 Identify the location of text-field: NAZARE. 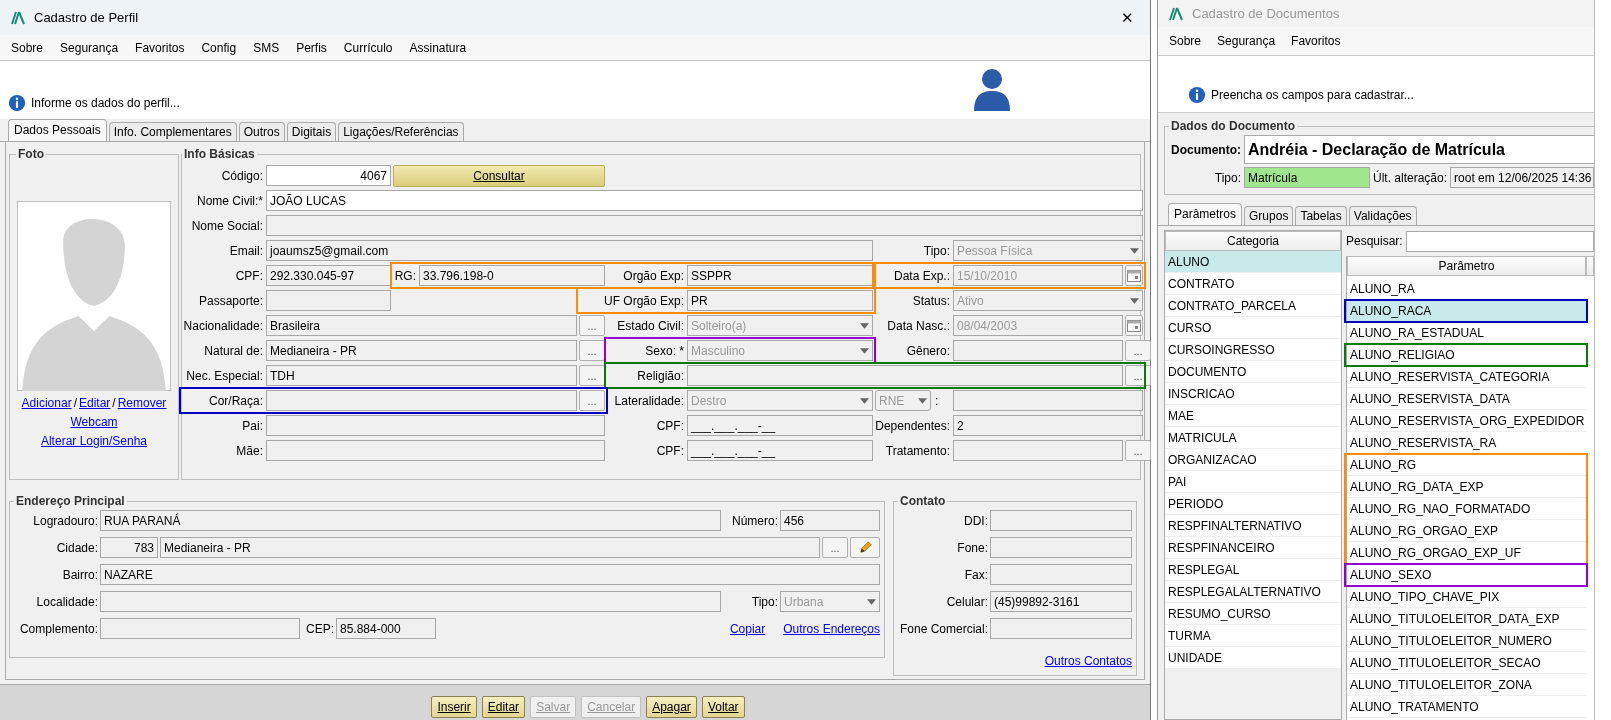
(490, 574).